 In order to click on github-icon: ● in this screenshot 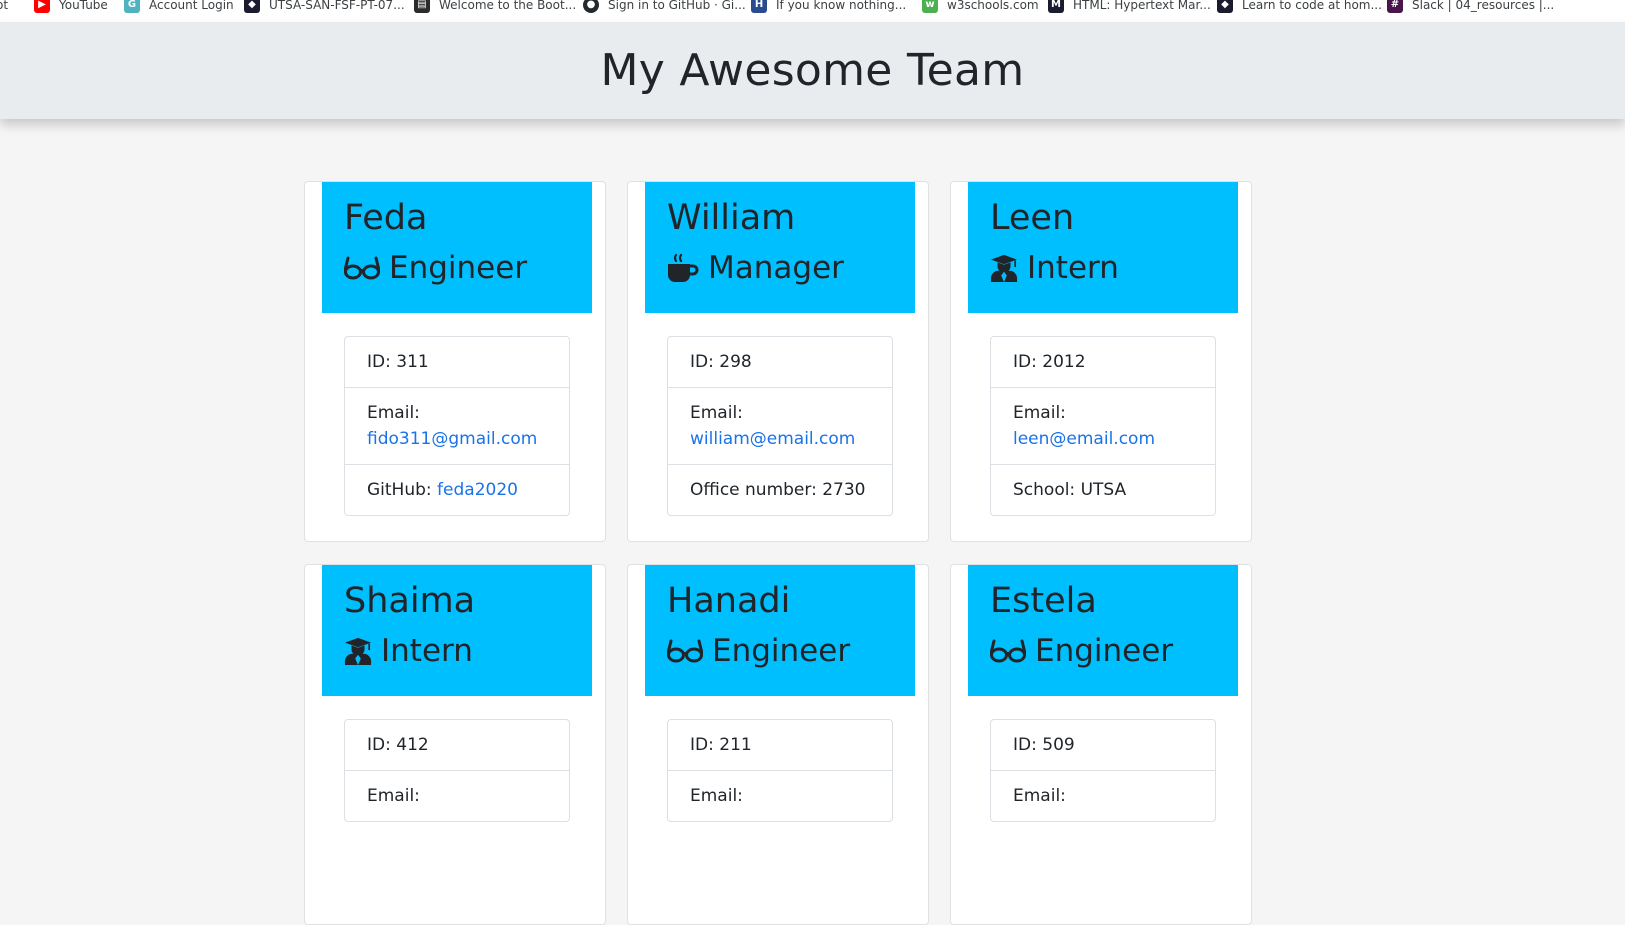, I will do `click(591, 6)`.